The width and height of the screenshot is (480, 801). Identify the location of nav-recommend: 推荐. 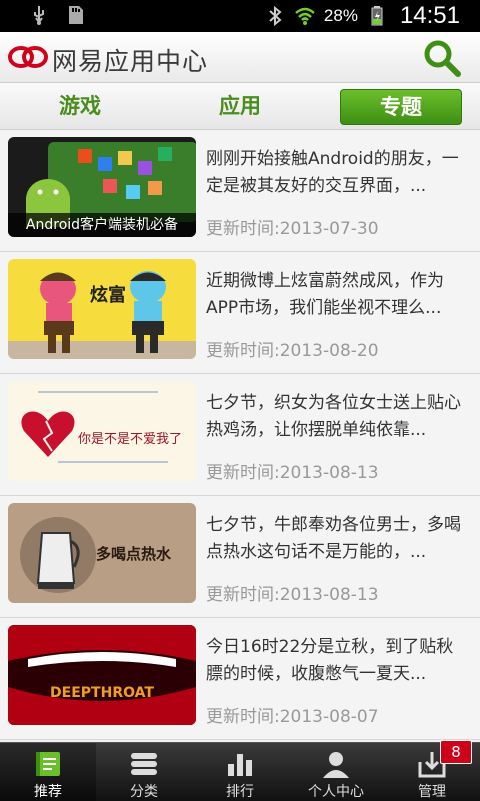
(48, 772).